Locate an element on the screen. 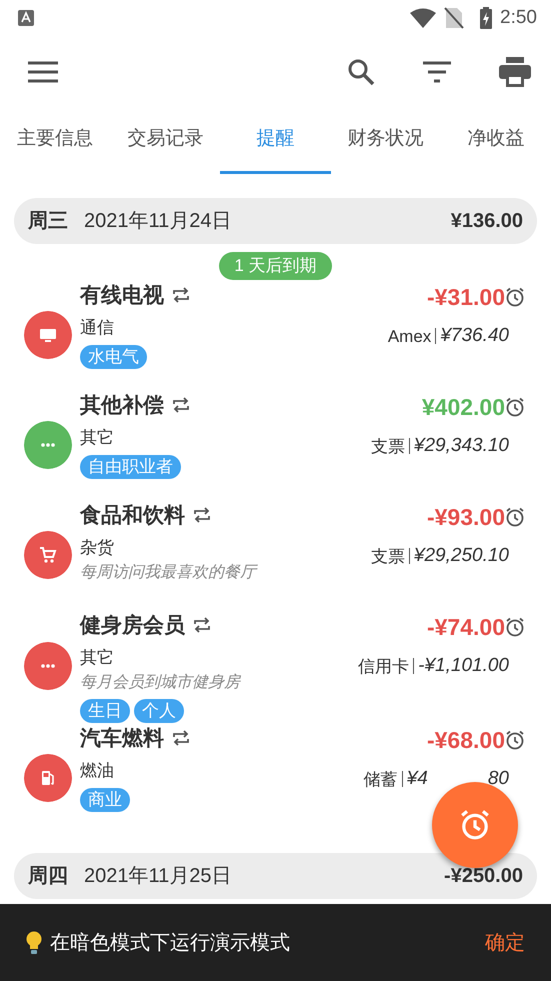 This screenshot has height=981, width=551. reminder-title: 健身房会员 is located at coordinates (132, 625).